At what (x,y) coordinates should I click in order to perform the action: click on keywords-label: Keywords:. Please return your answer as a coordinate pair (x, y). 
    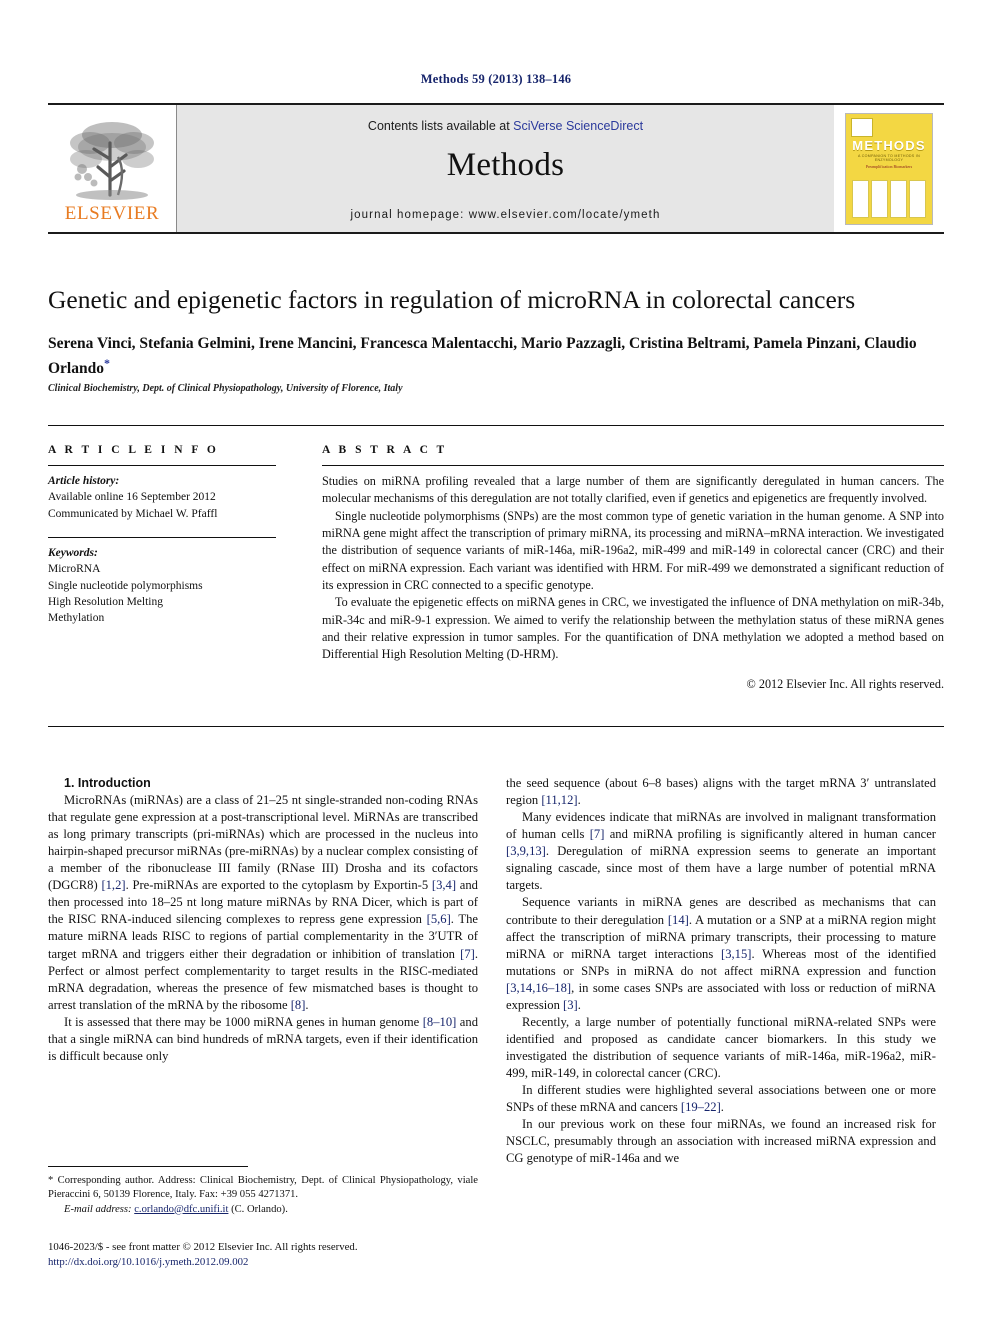
    Looking at the image, I should click on (73, 552).